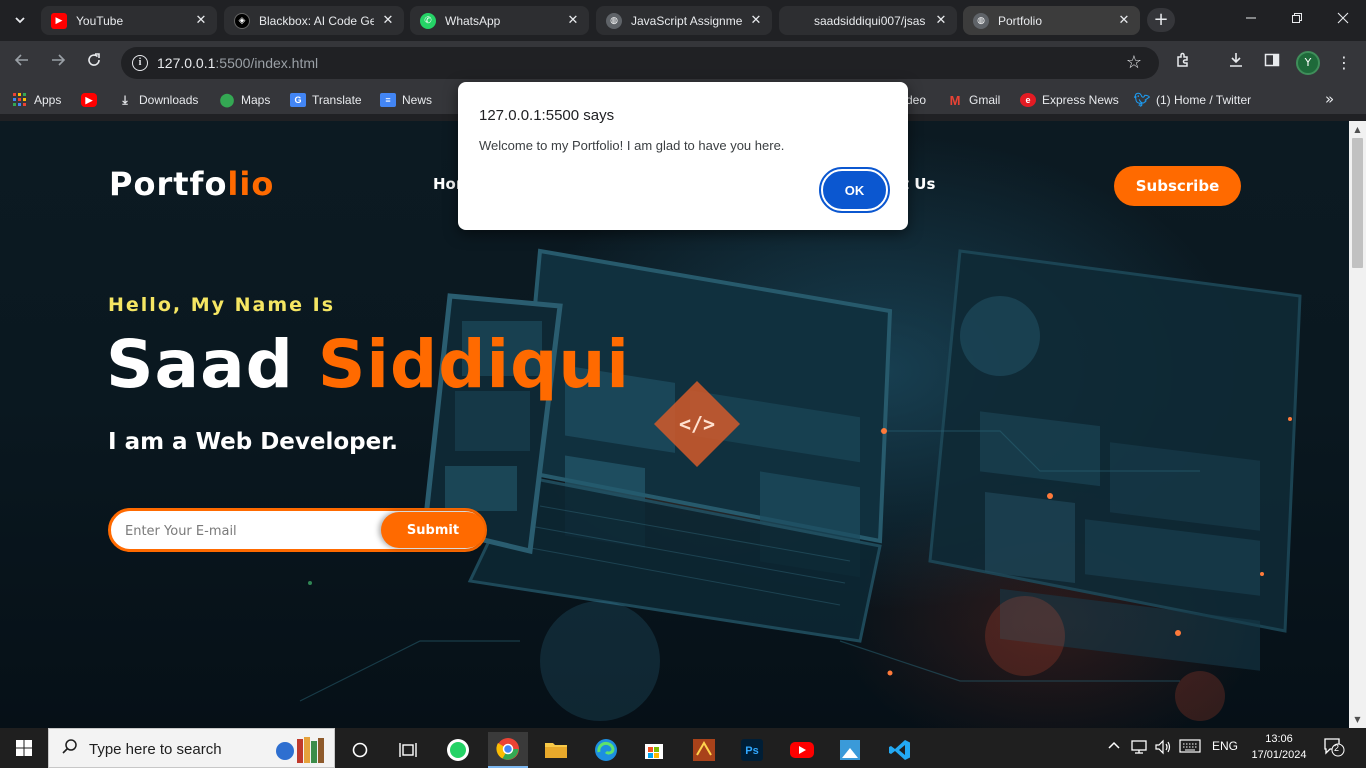  I want to click on first-name: Saad, so click(200, 364).